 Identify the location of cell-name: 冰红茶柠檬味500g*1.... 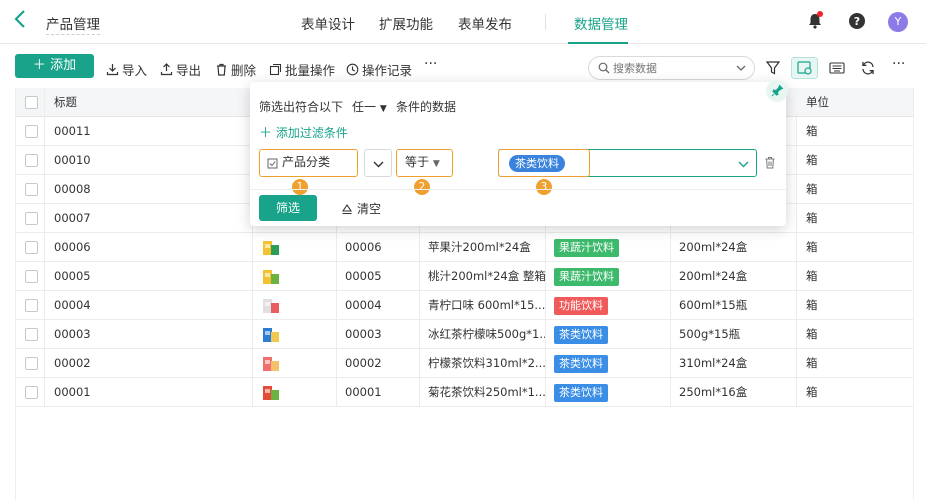
(483, 334).